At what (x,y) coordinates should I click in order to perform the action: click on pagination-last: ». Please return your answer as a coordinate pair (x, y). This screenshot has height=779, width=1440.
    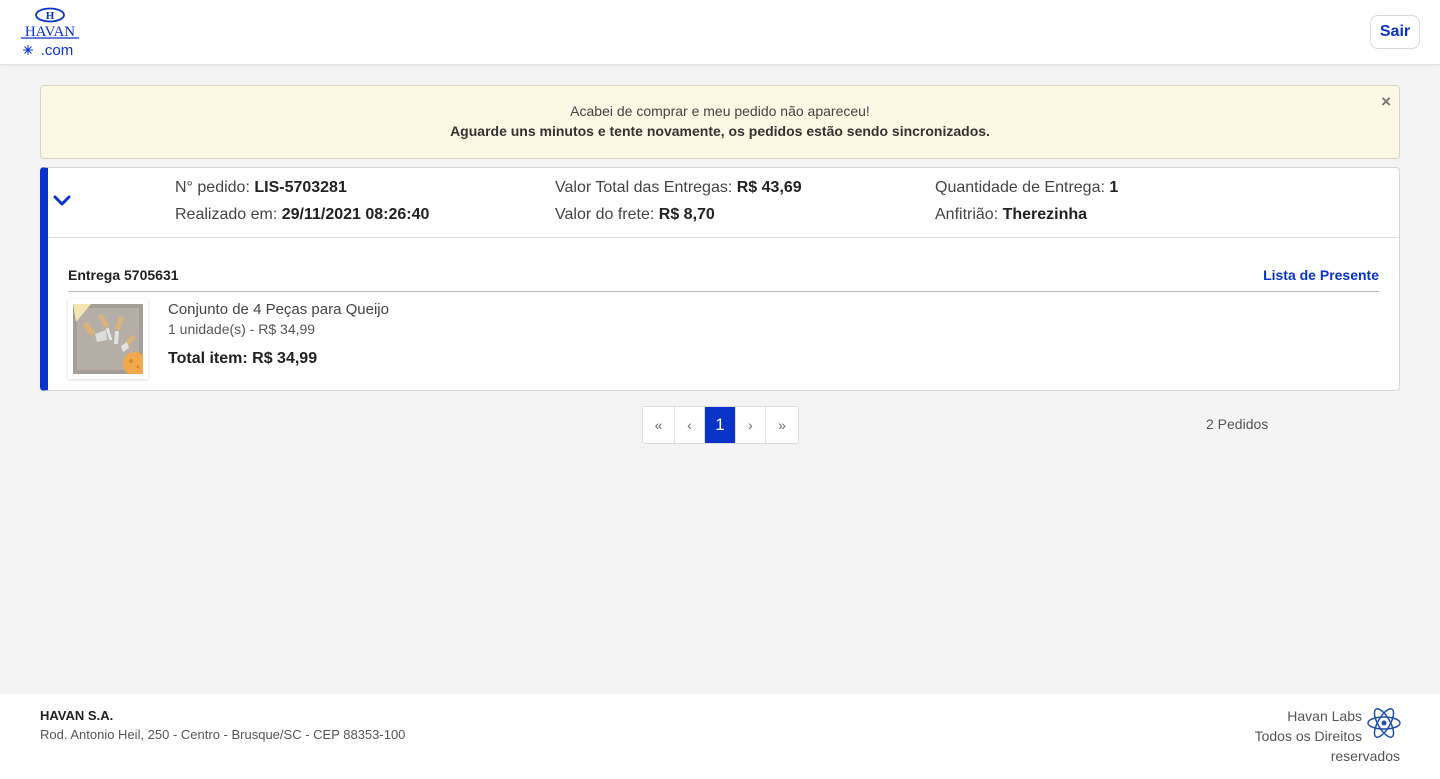
    Looking at the image, I should click on (782, 425).